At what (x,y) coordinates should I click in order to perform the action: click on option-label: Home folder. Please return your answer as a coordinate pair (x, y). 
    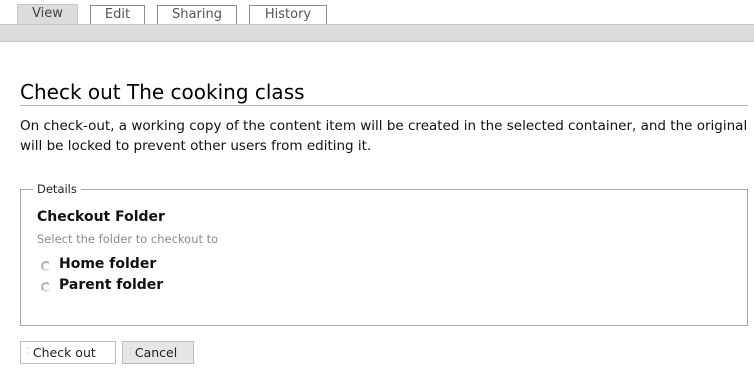
    Looking at the image, I should click on (108, 264).